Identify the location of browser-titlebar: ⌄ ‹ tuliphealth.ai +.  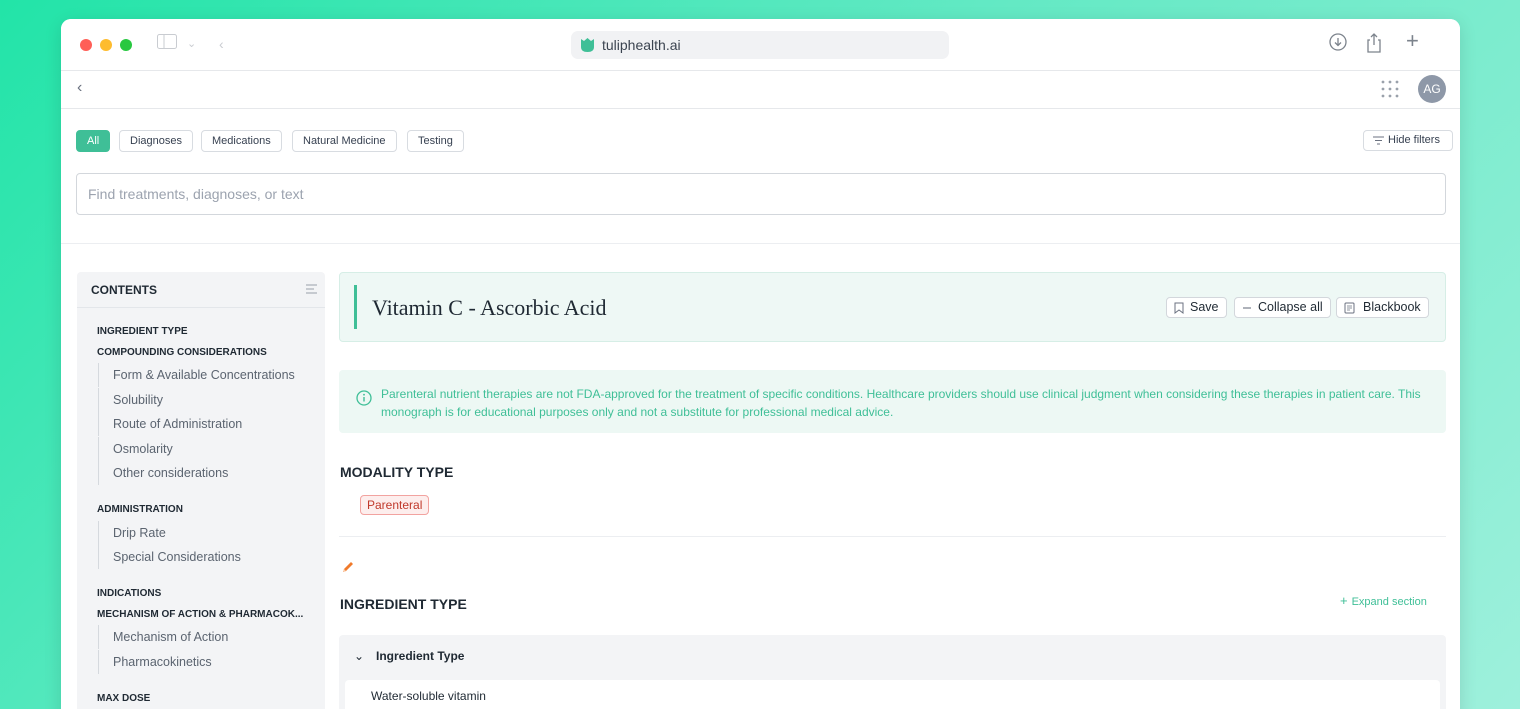
(760, 45).